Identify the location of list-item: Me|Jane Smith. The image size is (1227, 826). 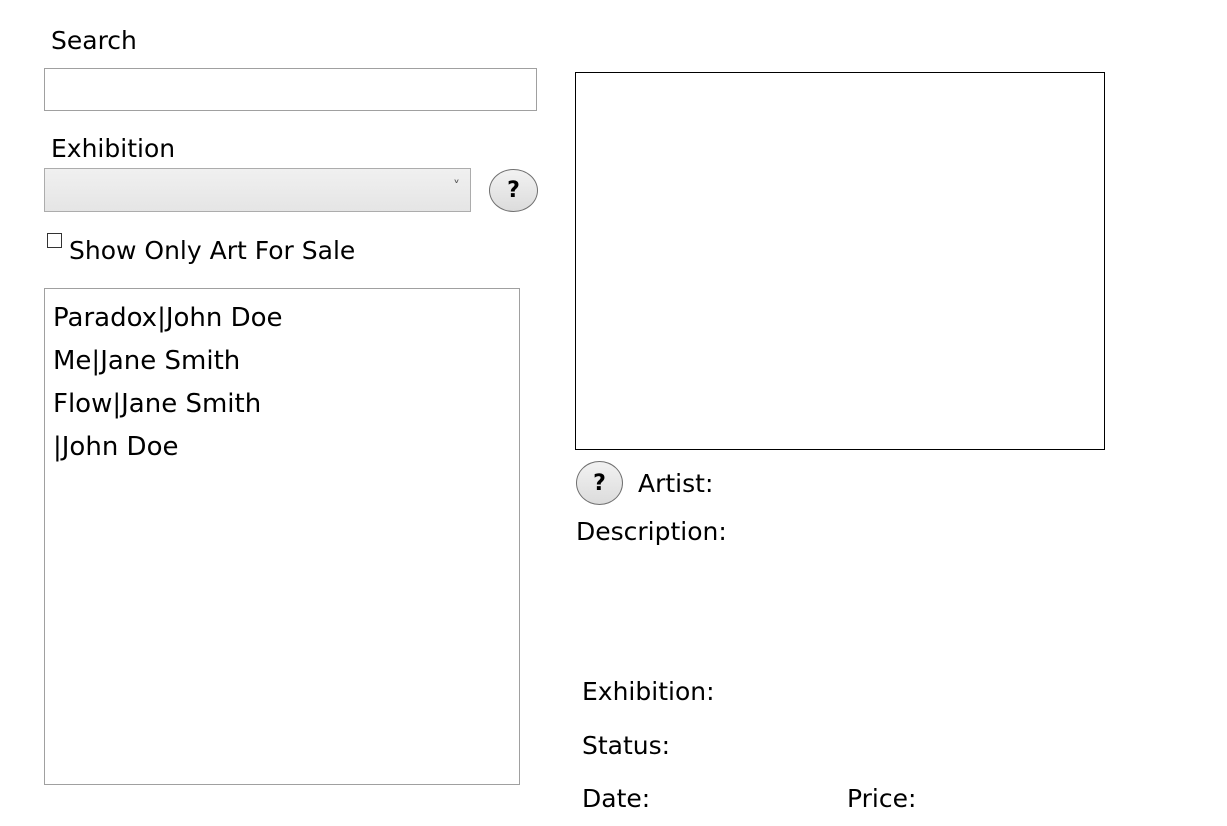
(282, 361).